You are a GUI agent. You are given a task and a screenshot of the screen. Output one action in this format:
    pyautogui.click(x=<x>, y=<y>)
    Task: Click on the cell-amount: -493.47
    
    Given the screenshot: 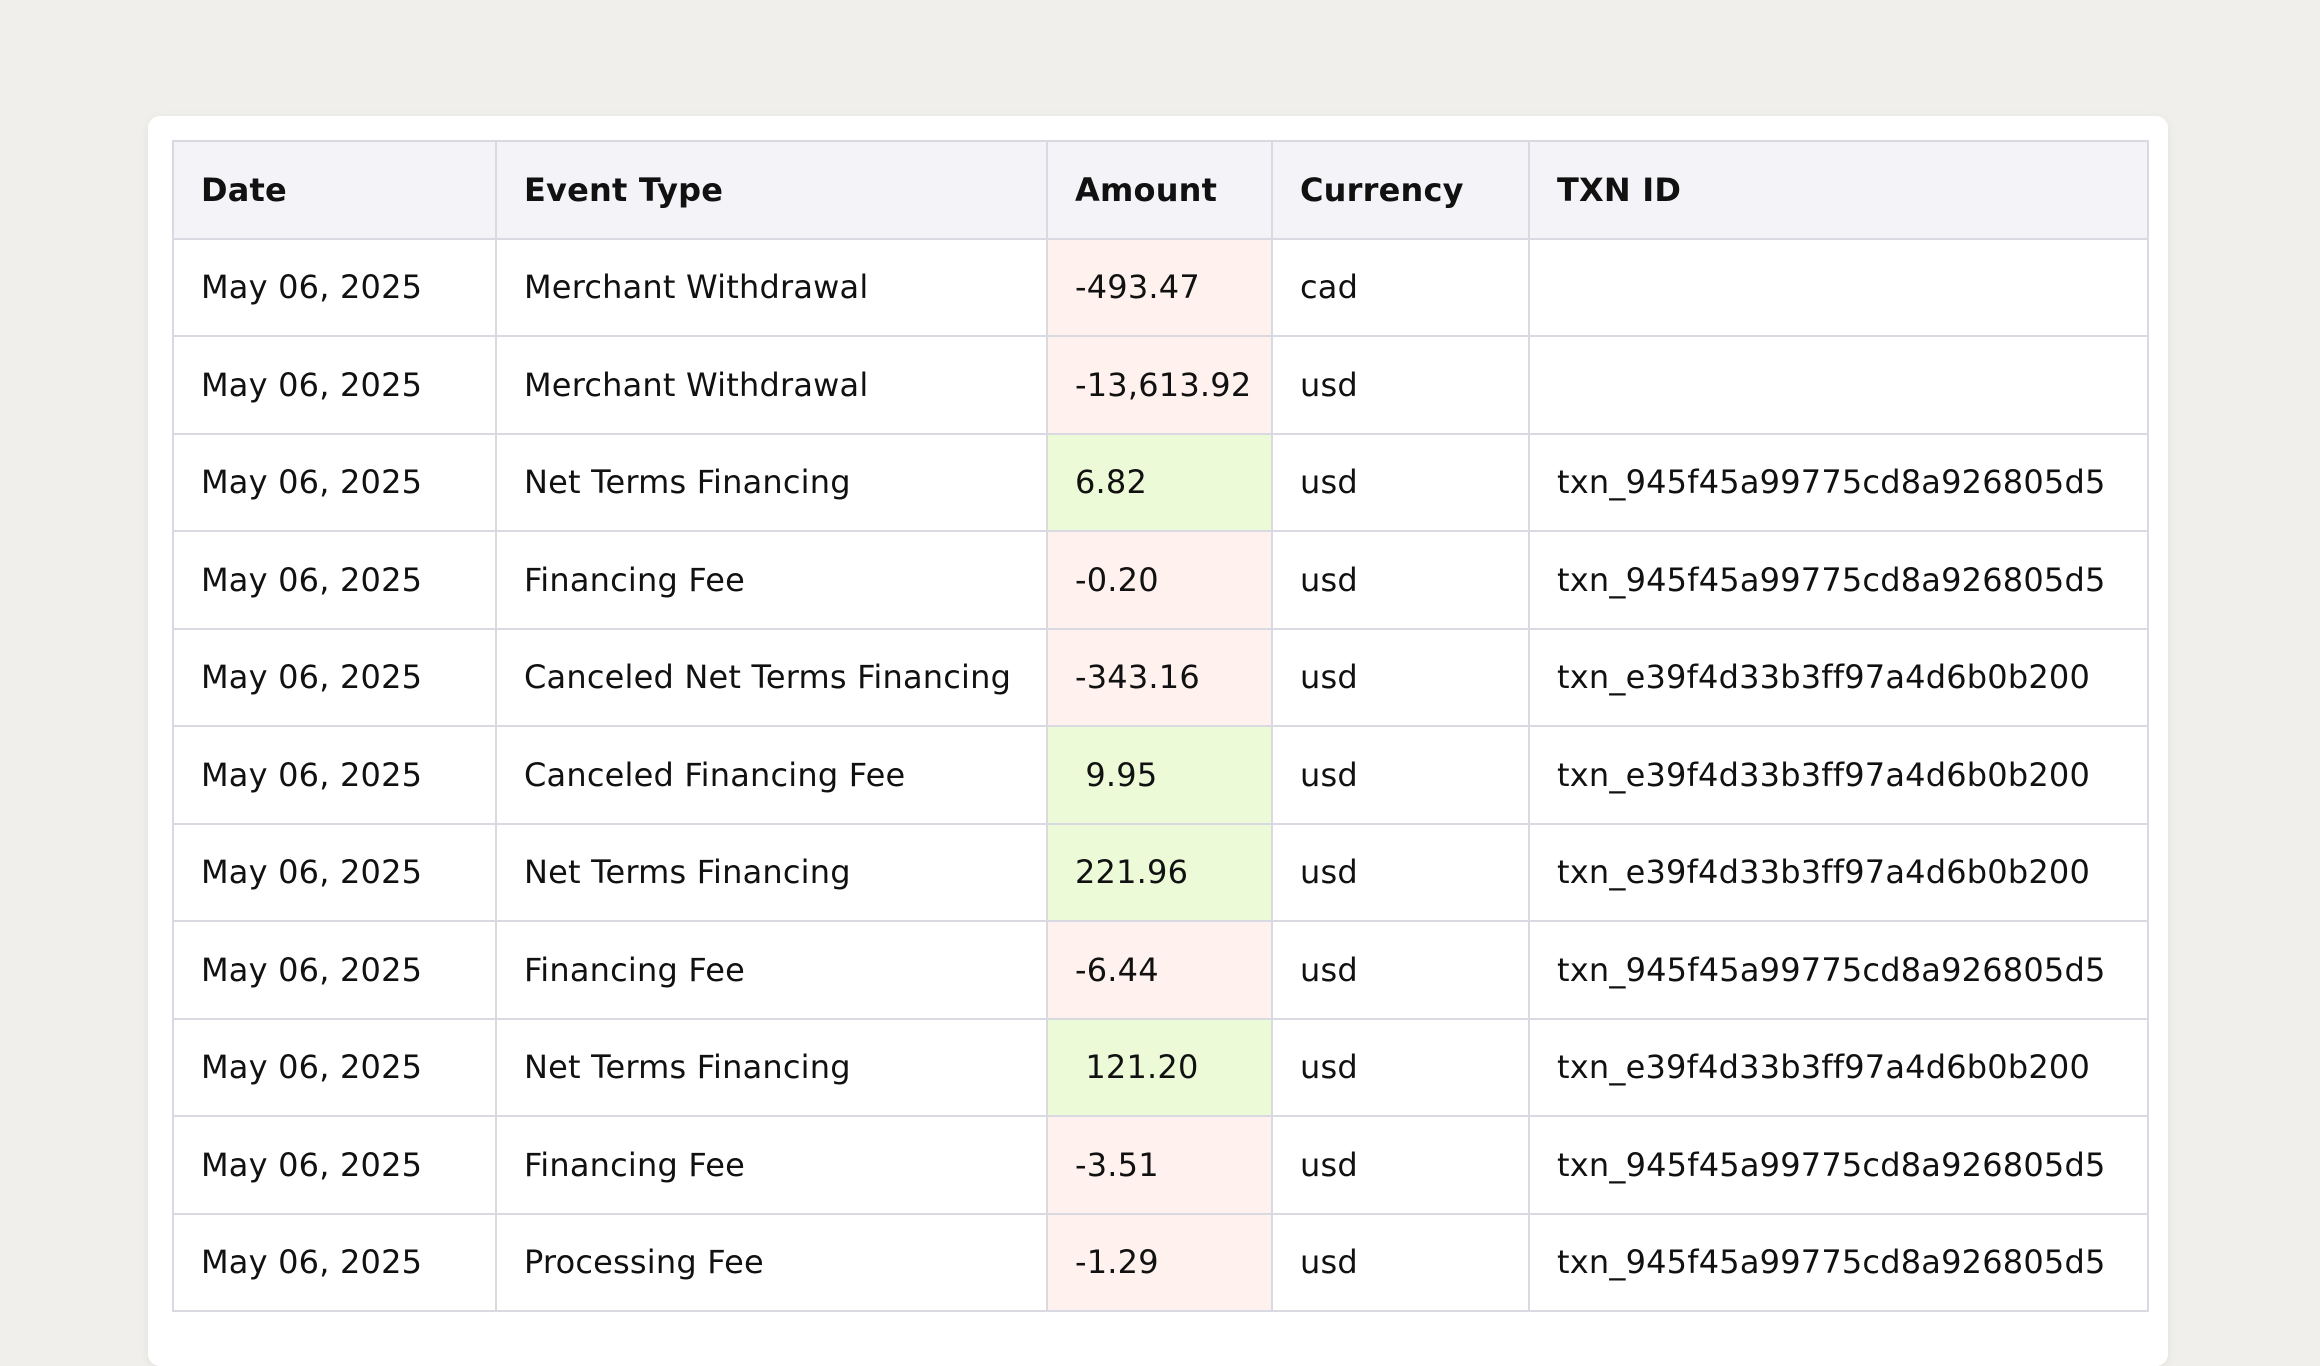 What is the action you would take?
    pyautogui.click(x=1159, y=287)
    